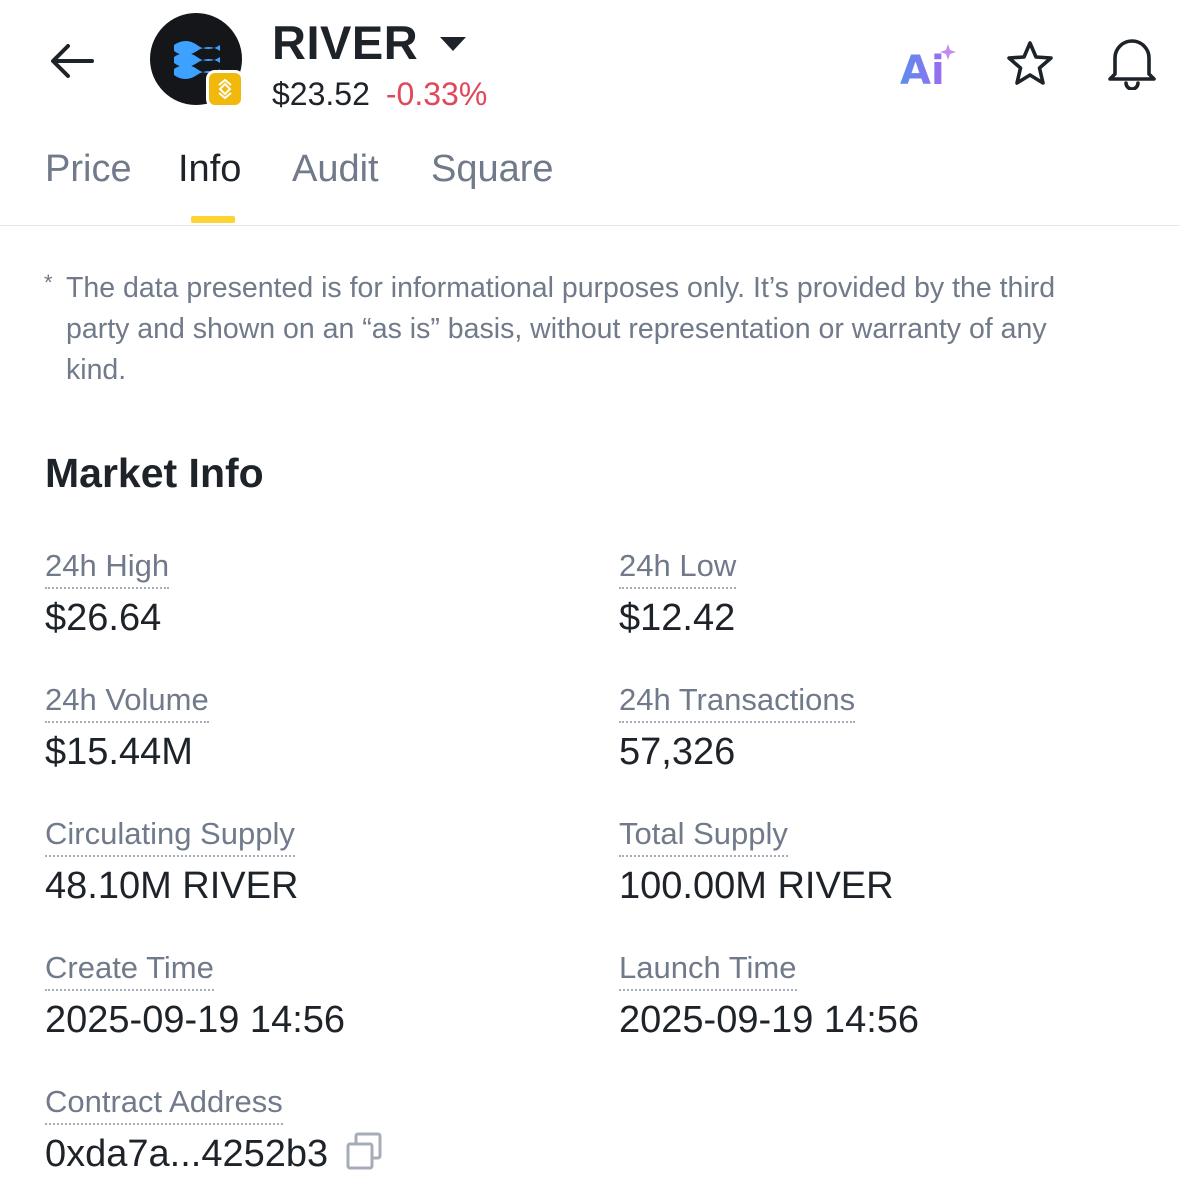  Describe the element at coordinates (129, 970) in the screenshot. I see `field-label: Create Time` at that location.